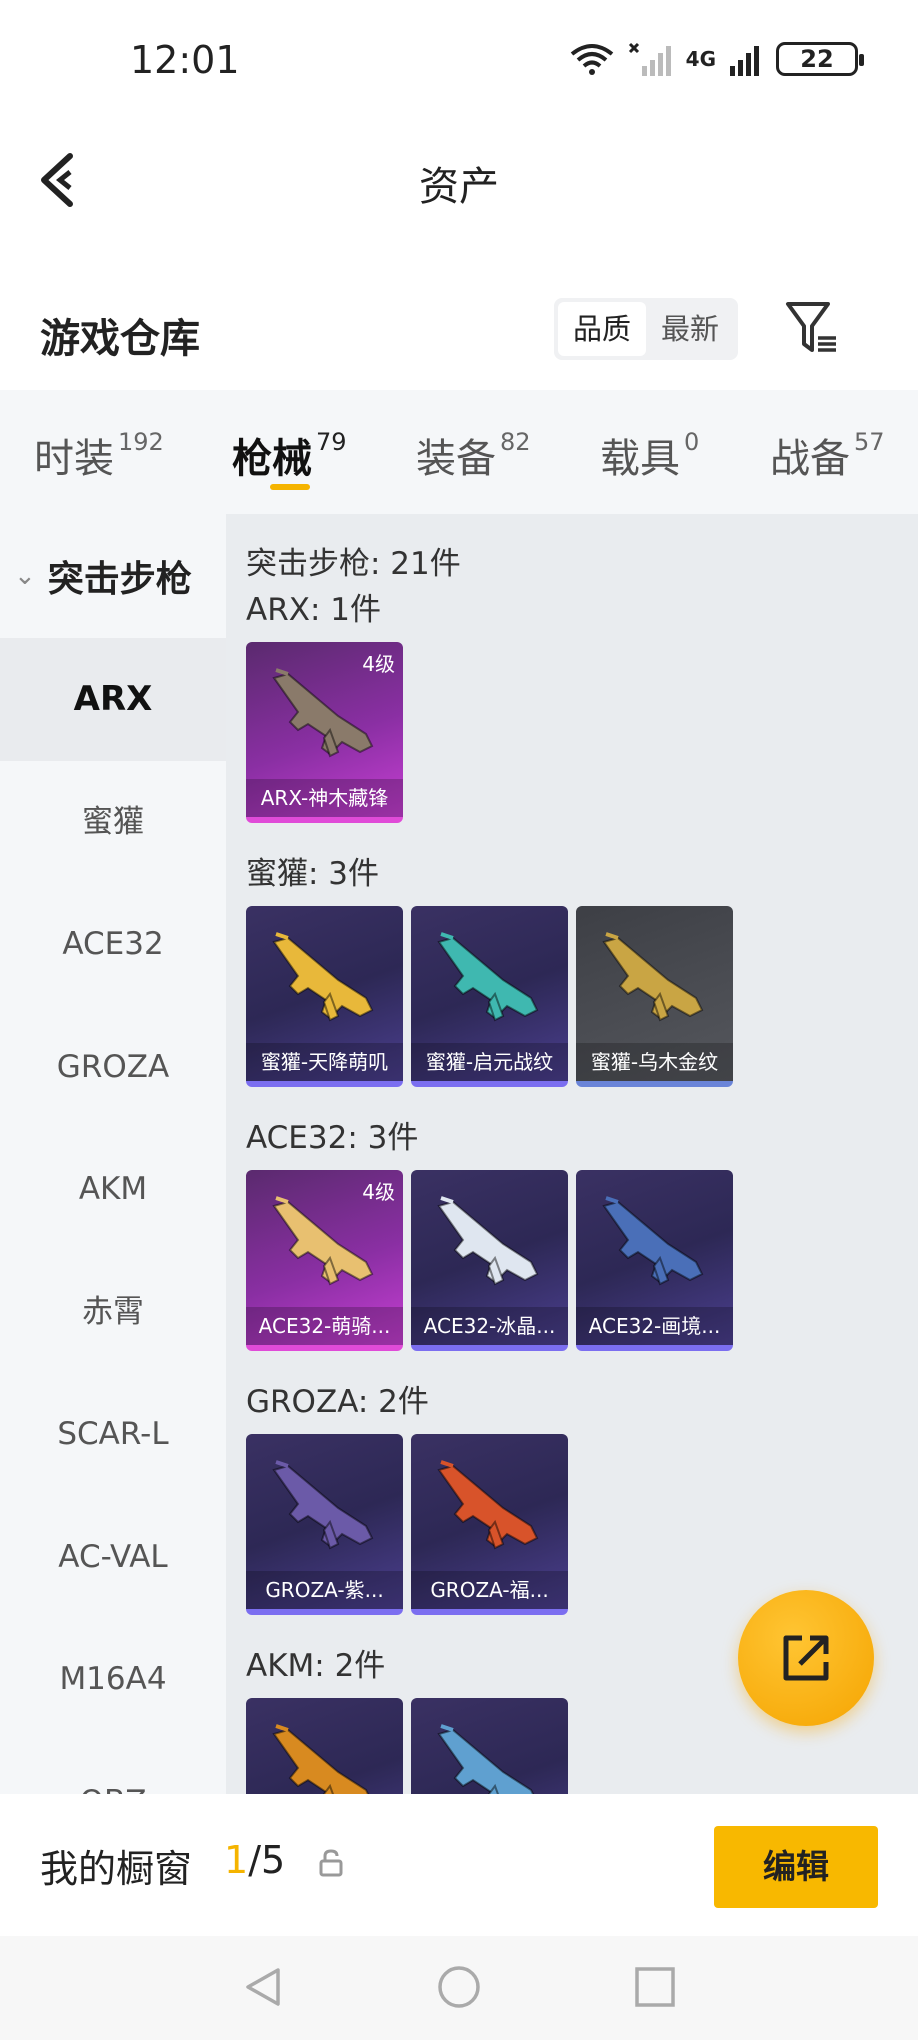  What do you see at coordinates (337, 1402) in the screenshot?
I see `weapon-group-title: GROZA: 2件` at bounding box center [337, 1402].